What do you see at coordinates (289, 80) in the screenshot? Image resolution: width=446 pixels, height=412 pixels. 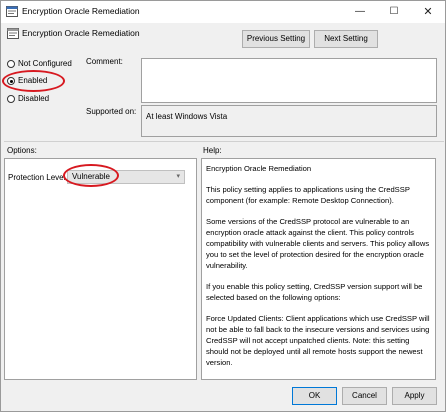 I see `comment-field` at bounding box center [289, 80].